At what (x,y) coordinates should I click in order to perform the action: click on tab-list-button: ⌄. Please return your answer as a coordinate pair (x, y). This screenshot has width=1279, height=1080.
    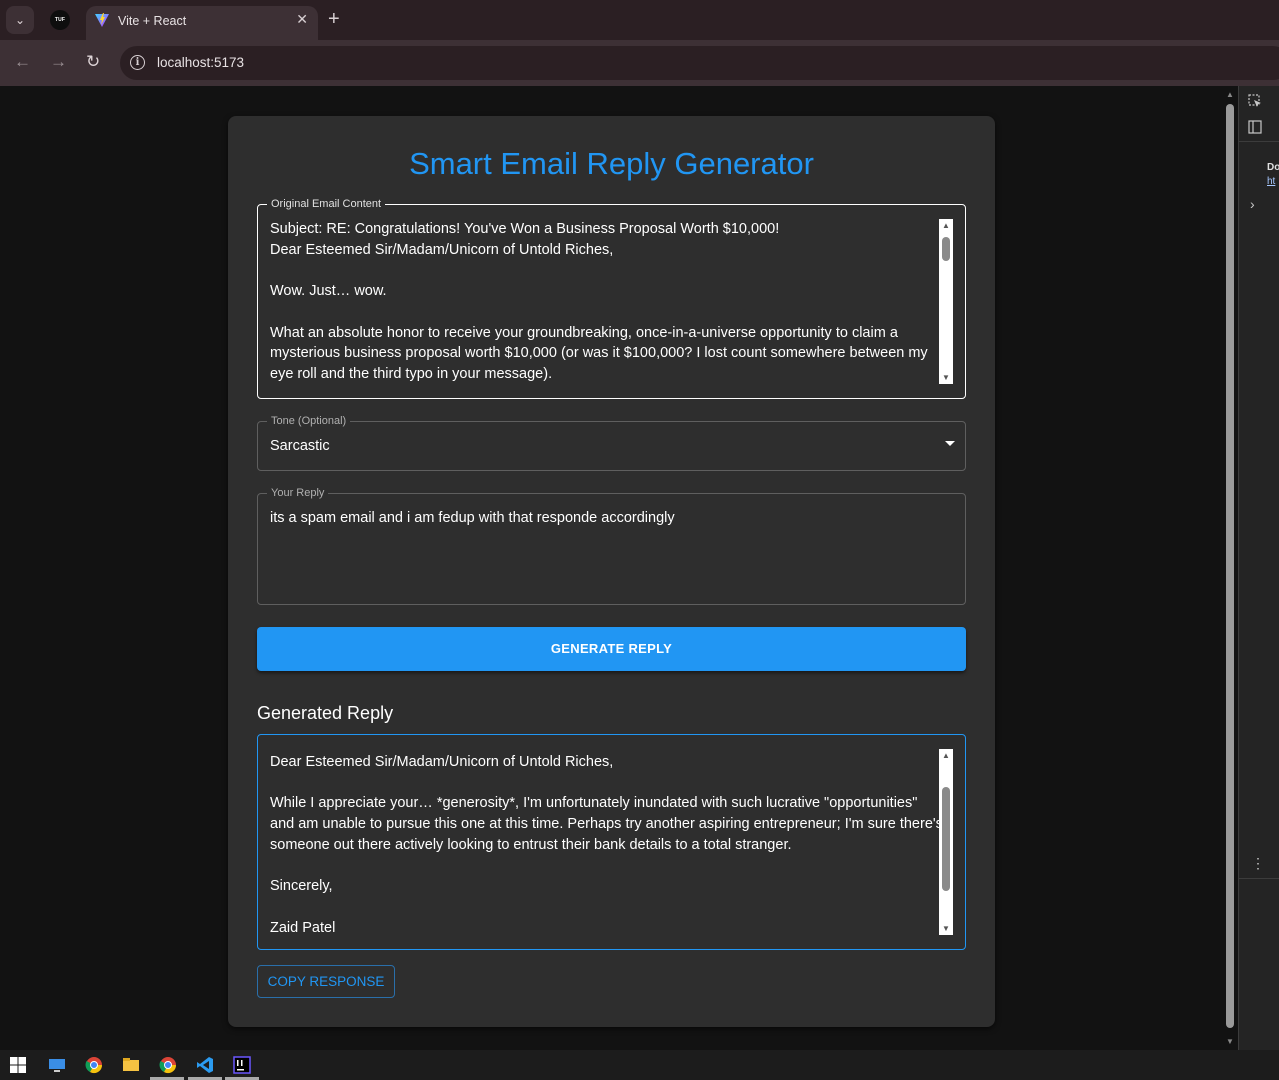
    Looking at the image, I should click on (20, 20).